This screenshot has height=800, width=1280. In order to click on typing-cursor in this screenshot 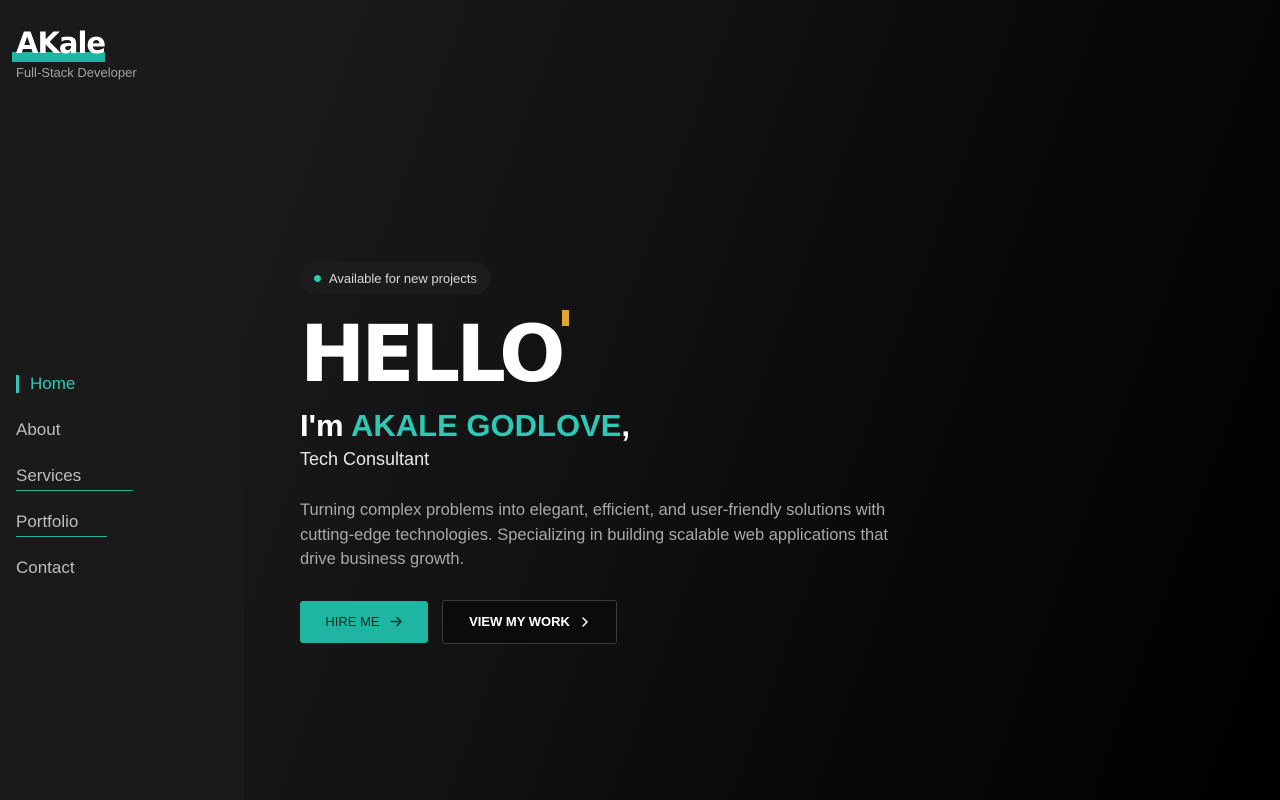, I will do `click(565, 318)`.